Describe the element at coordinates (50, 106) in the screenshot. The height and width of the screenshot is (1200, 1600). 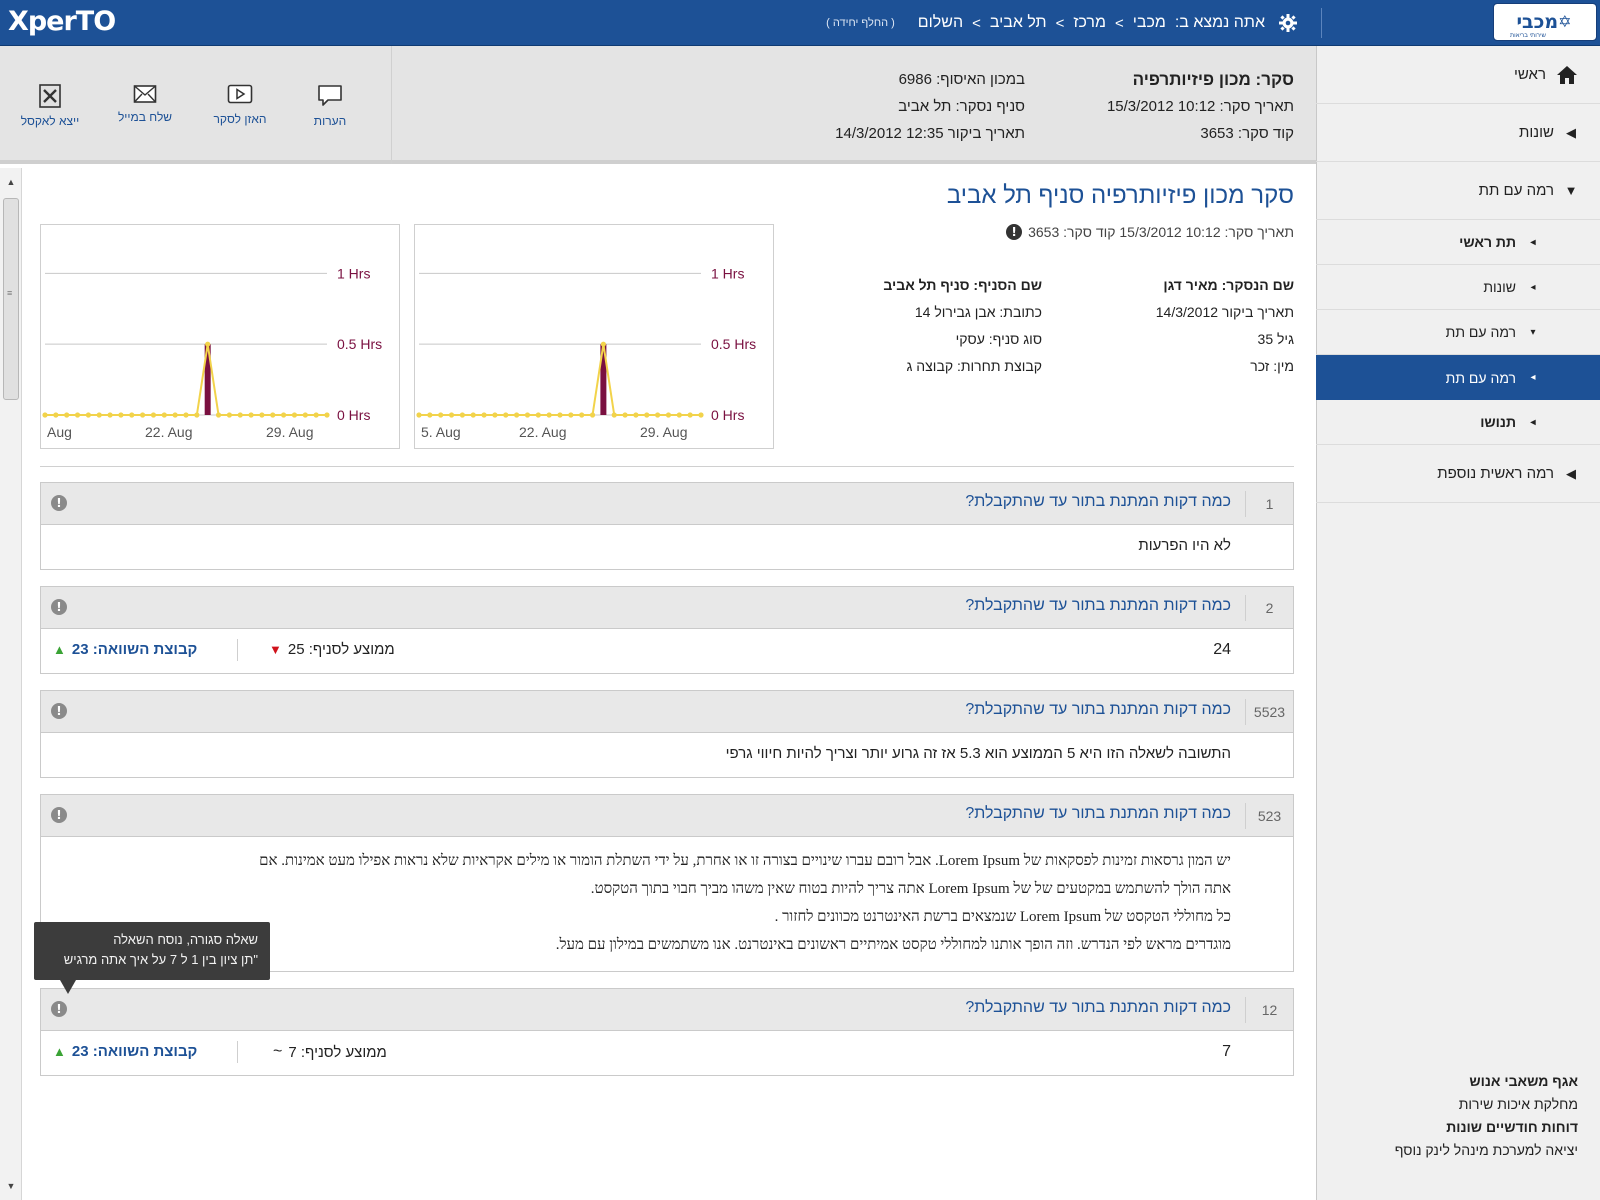
I see `export-excel-button: ייצא לאקסל` at that location.